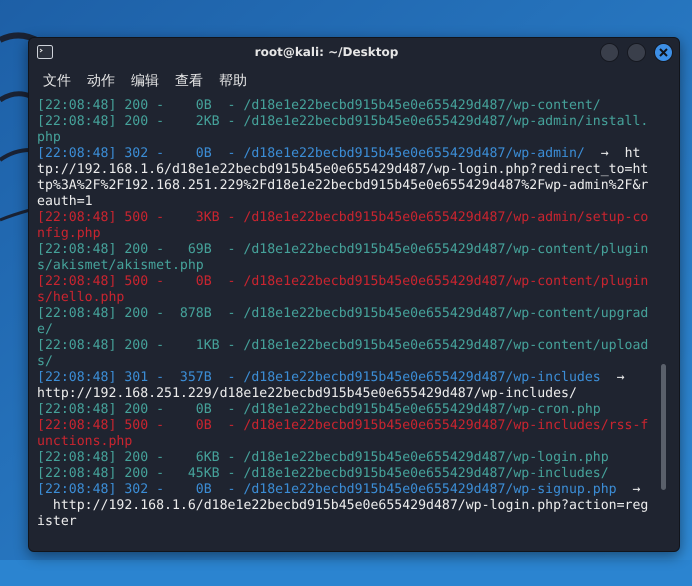 The width and height of the screenshot is (692, 586). I want to click on log-line: [22:08:48] 200 - 45KB - /d18e1e22becbd915b45e0e655429d487/wp-includes/, so click(323, 473).